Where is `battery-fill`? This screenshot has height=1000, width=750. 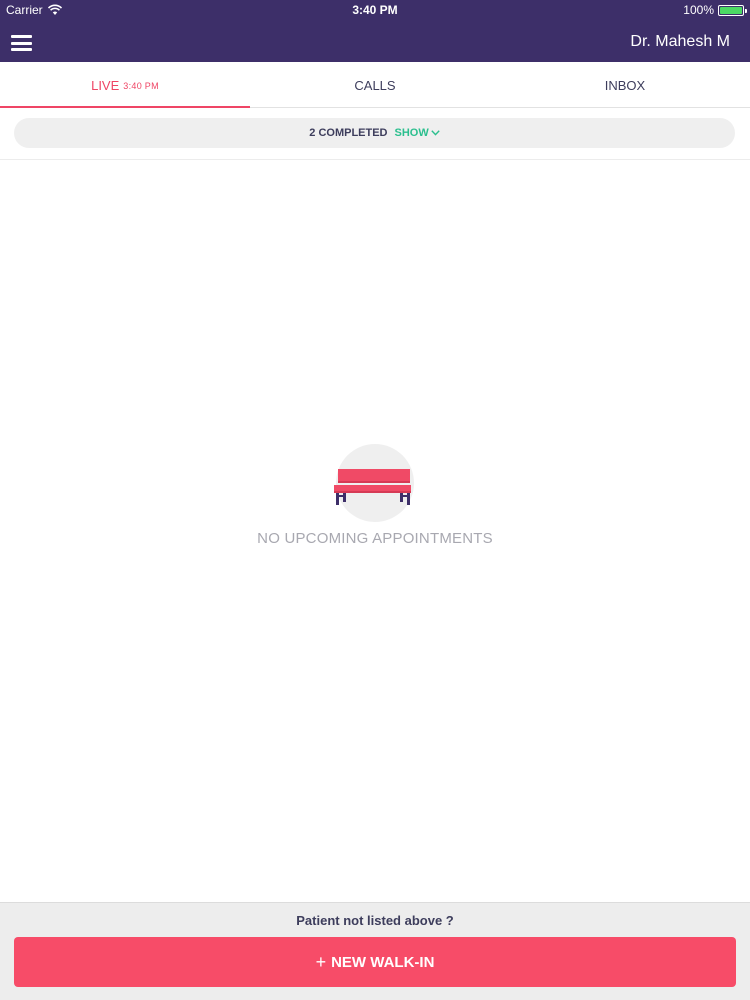 battery-fill is located at coordinates (731, 10).